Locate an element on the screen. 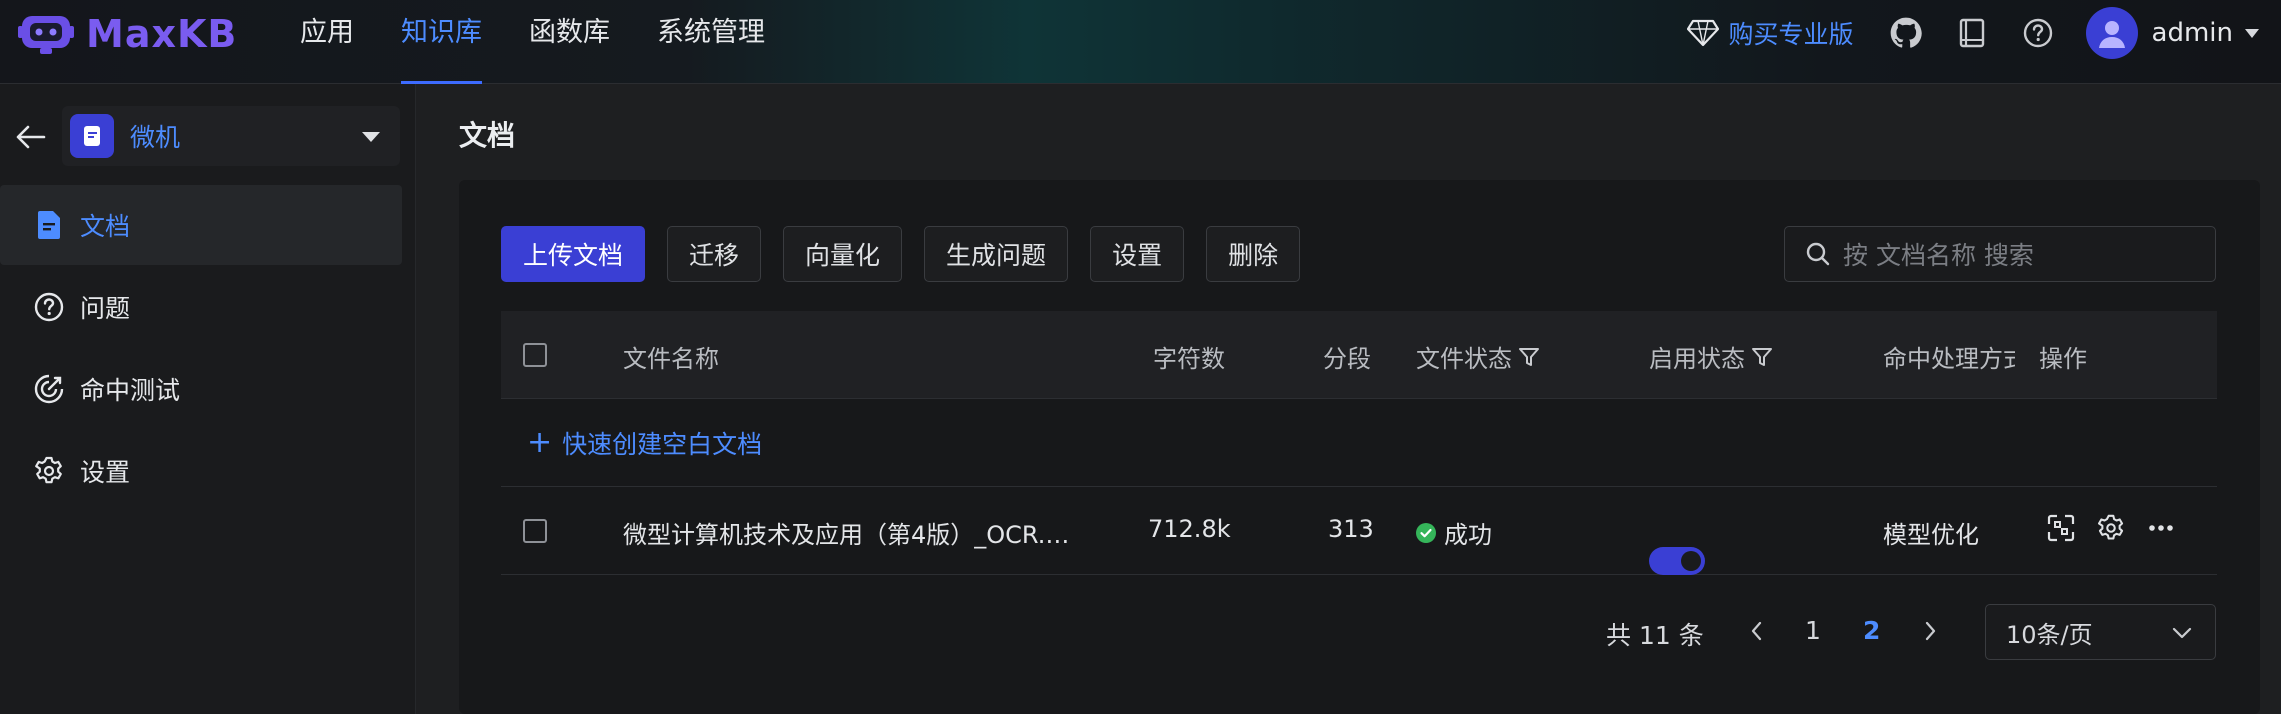 The image size is (2281, 714). document-file-status: 成功 is located at coordinates (1454, 532).